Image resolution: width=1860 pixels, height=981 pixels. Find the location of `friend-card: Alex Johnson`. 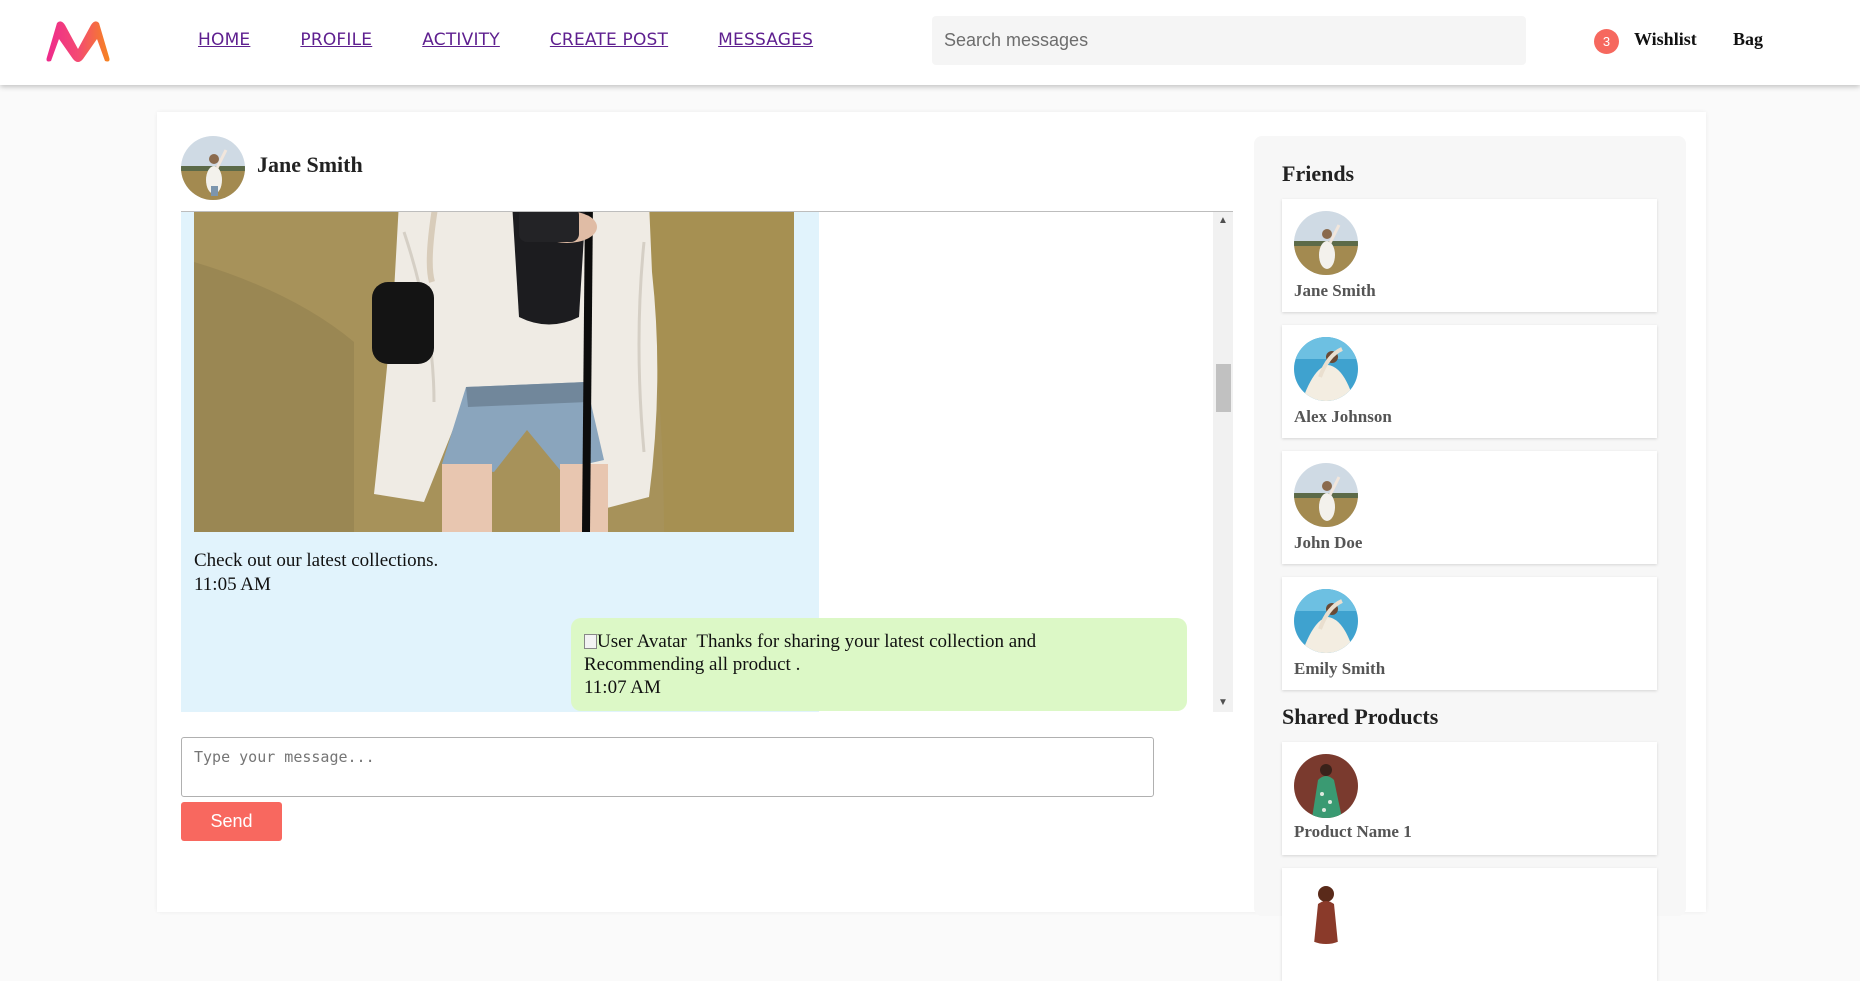

friend-card: Alex Johnson is located at coordinates (1469, 381).